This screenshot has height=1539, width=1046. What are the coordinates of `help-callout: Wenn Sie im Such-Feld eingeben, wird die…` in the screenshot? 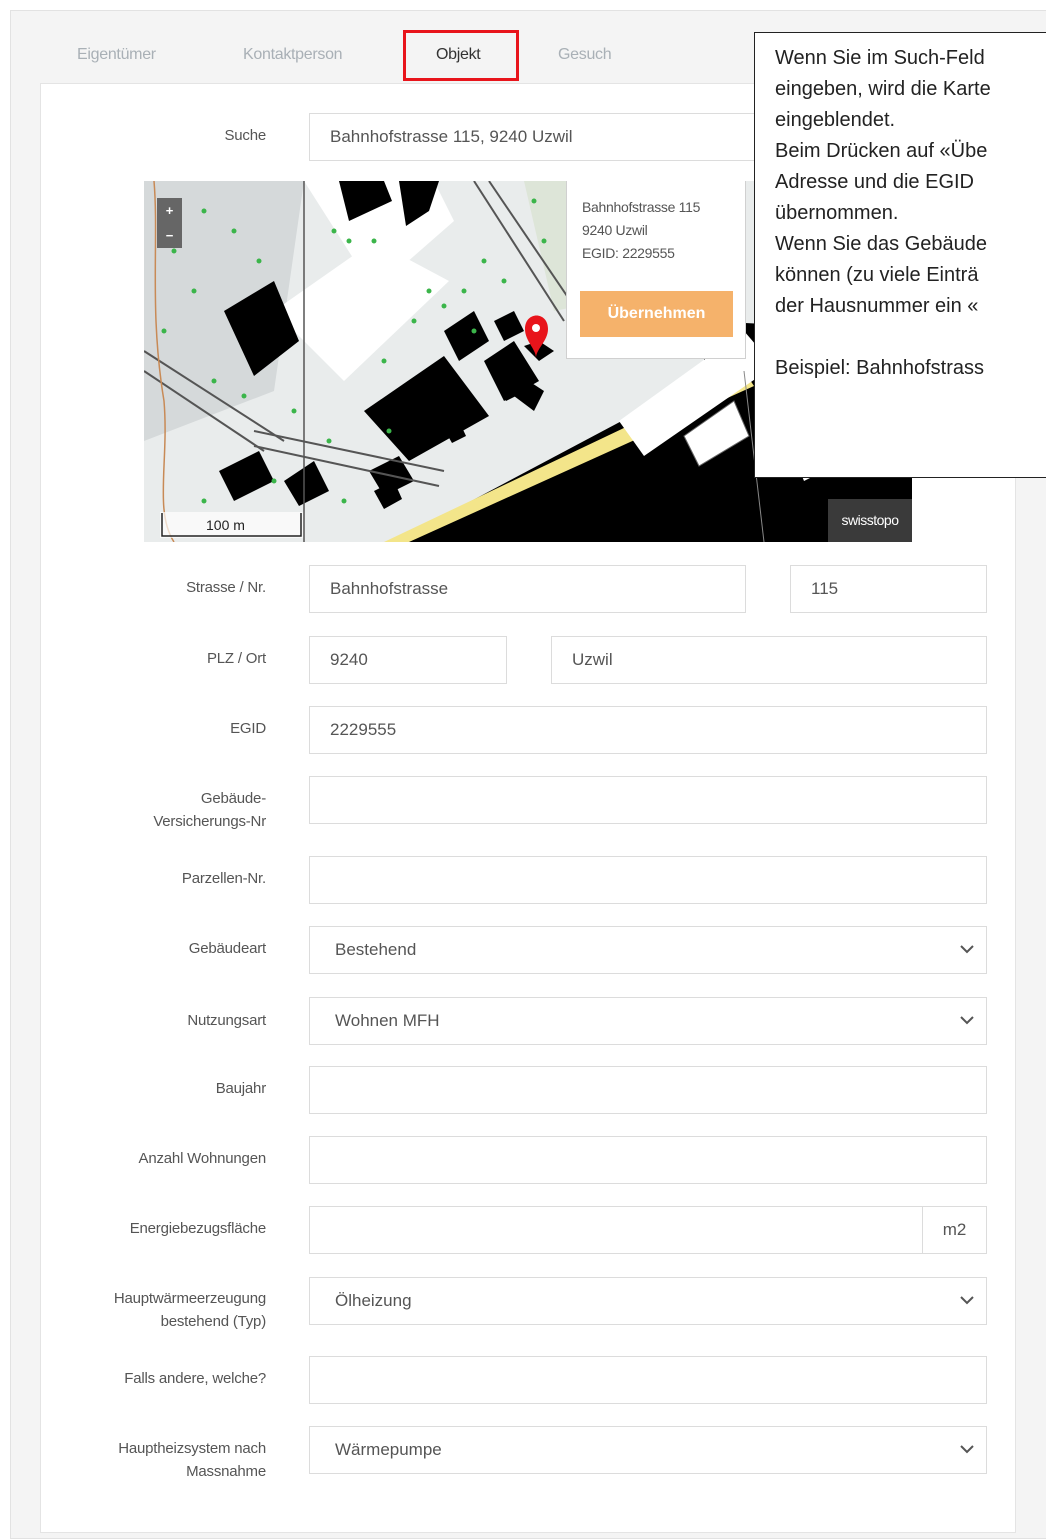 It's located at (900, 255).